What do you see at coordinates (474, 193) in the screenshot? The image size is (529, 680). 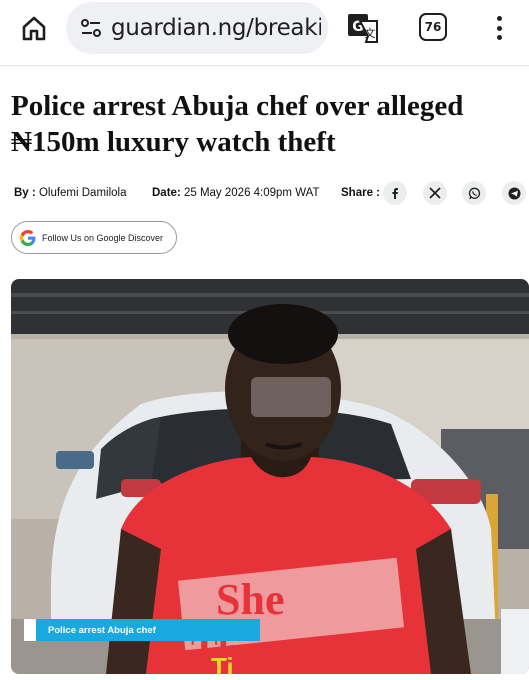 I see `whatsapp-icon` at bounding box center [474, 193].